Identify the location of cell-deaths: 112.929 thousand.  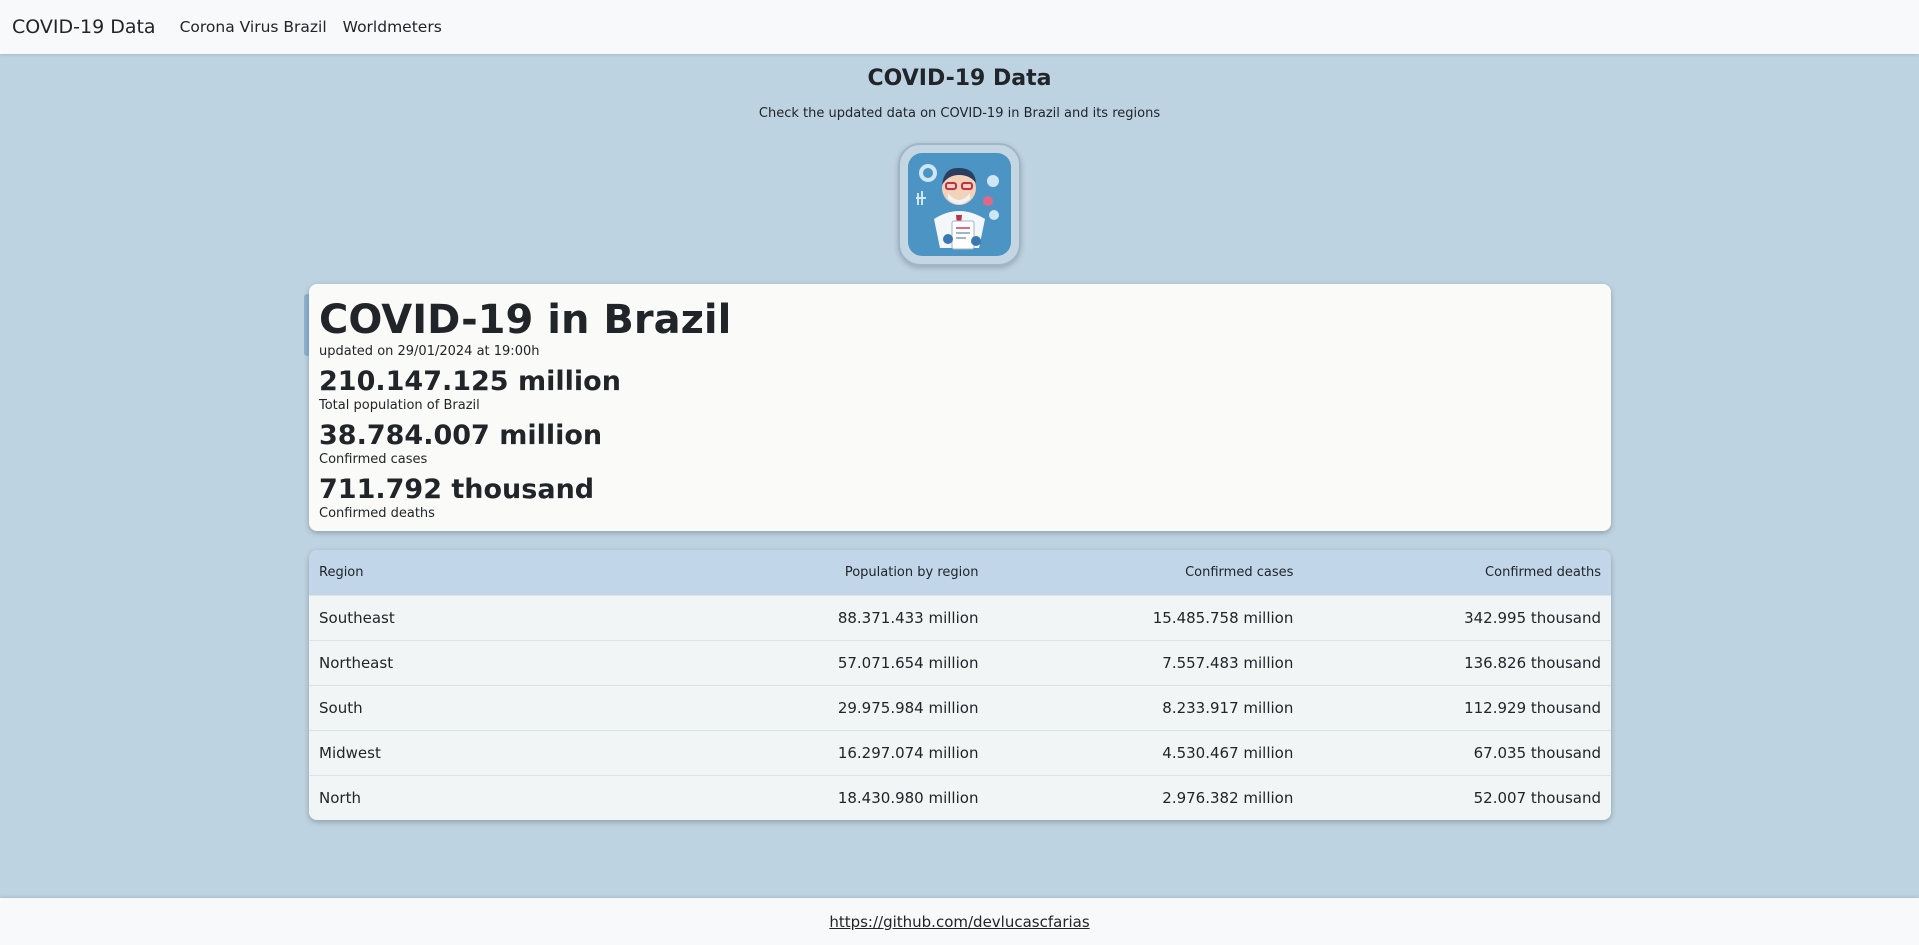
(1457, 707).